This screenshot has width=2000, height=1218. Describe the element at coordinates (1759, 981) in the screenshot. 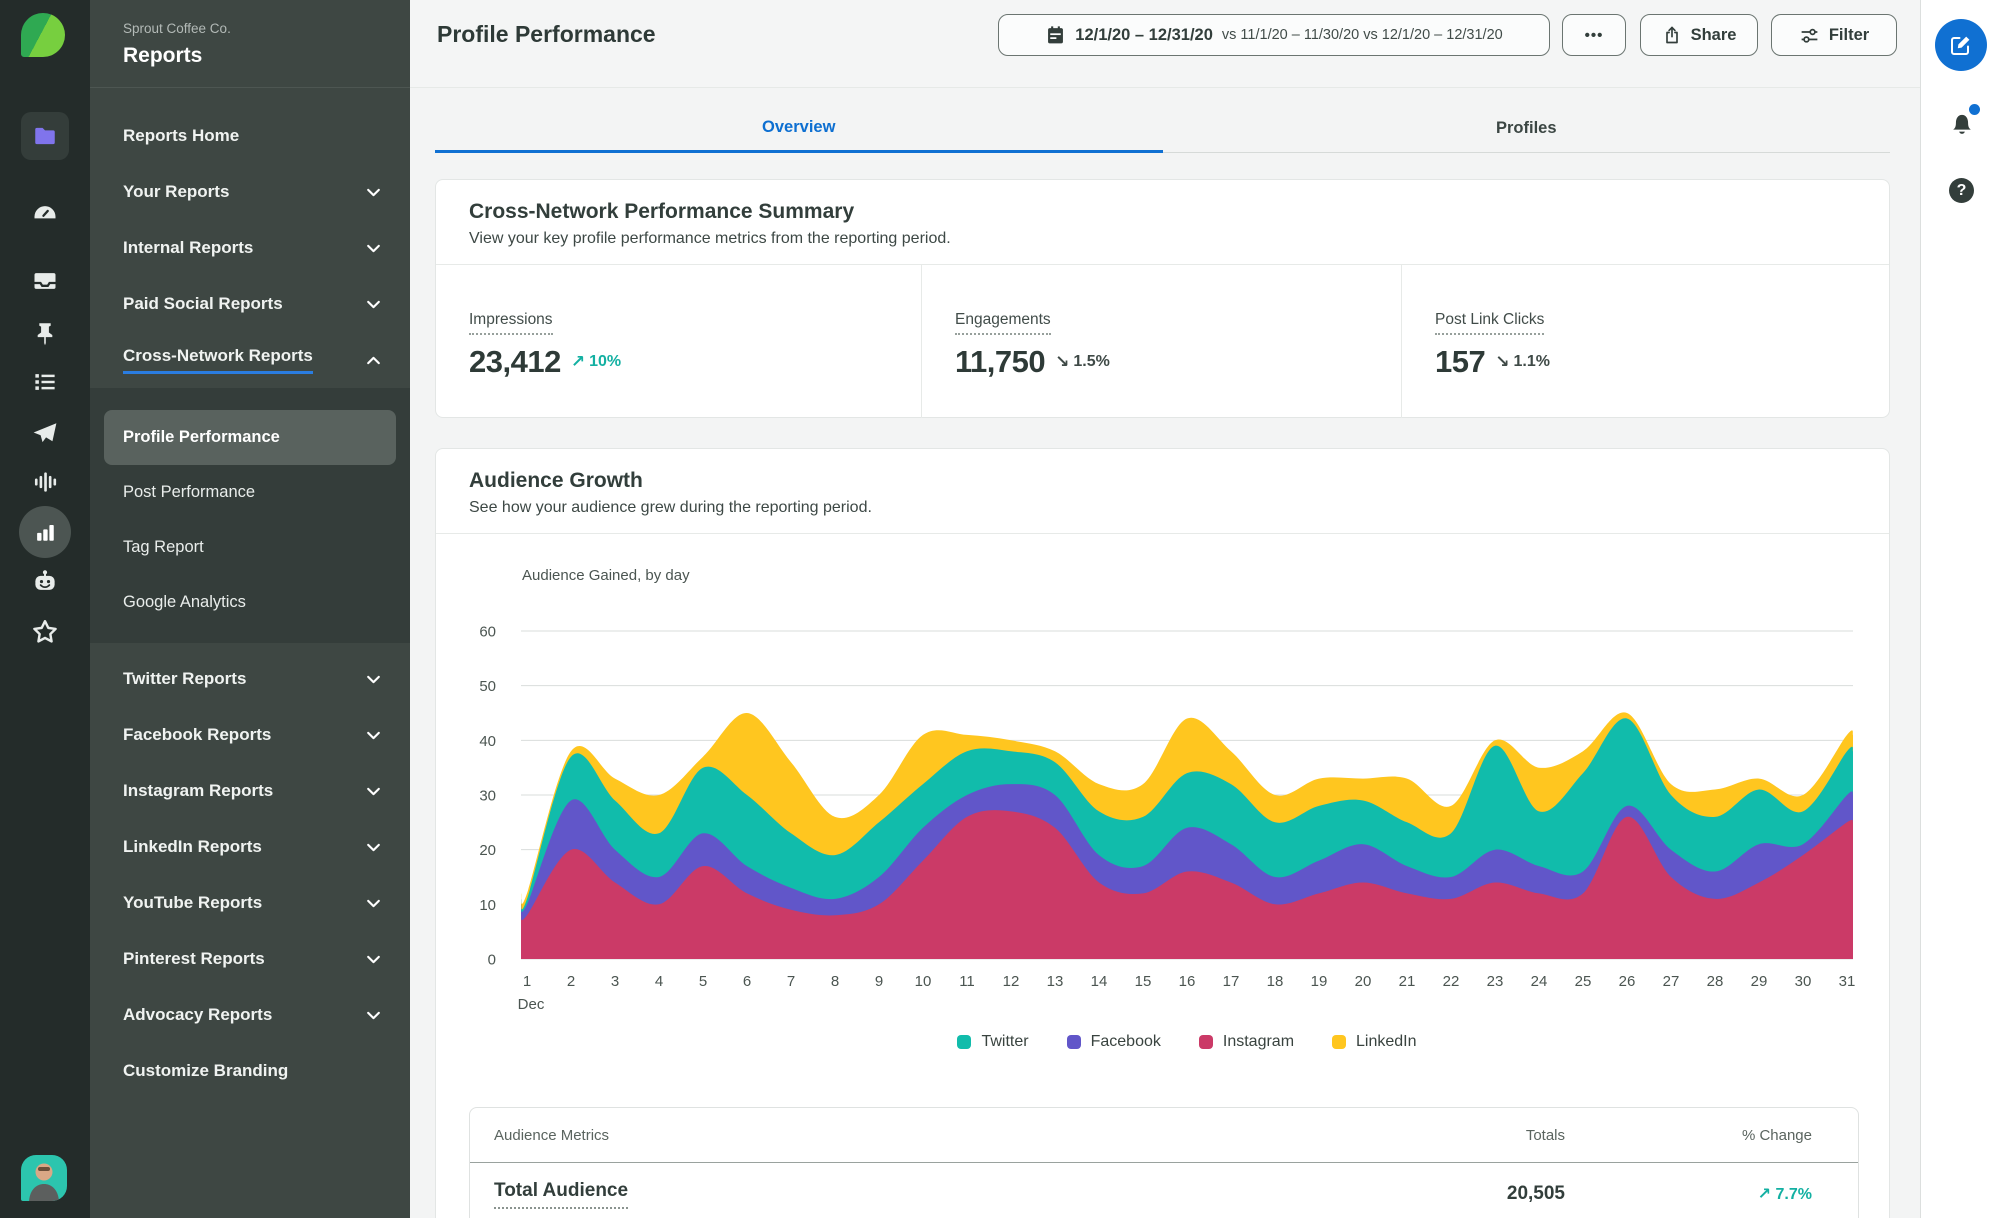

I see `svg-text: 29` at that location.